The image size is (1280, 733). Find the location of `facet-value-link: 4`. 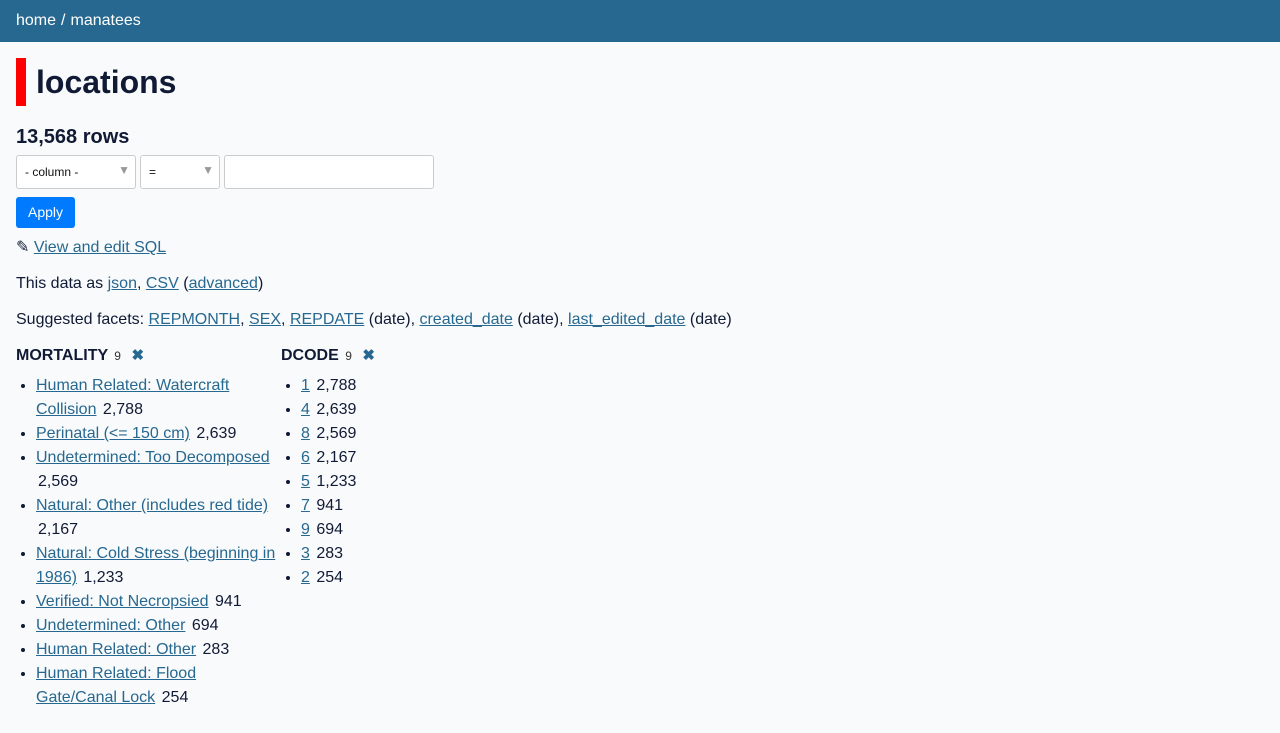

facet-value-link: 4 is located at coordinates (305, 409).